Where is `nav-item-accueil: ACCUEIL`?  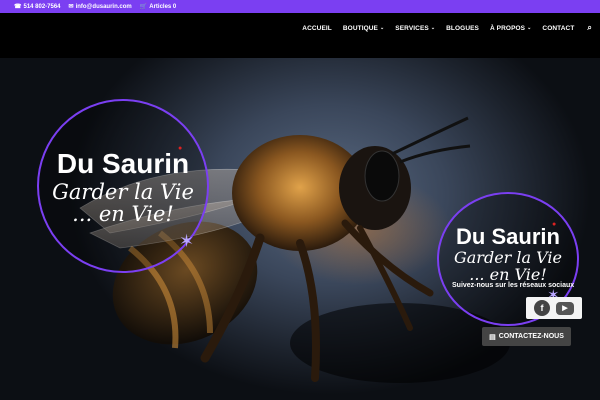
nav-item-accueil: ACCUEIL is located at coordinates (317, 28).